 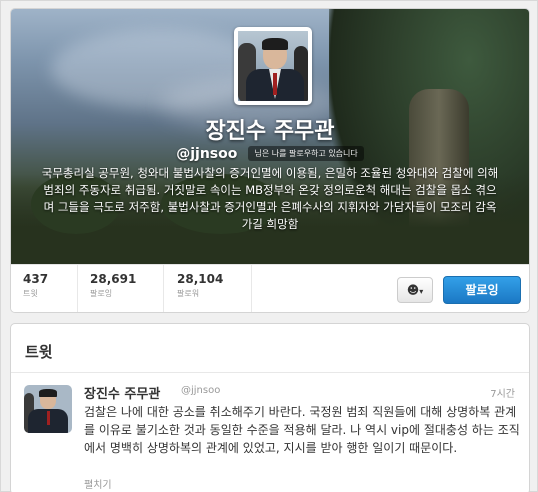 I want to click on profile-avatar, so click(x=273, y=66).